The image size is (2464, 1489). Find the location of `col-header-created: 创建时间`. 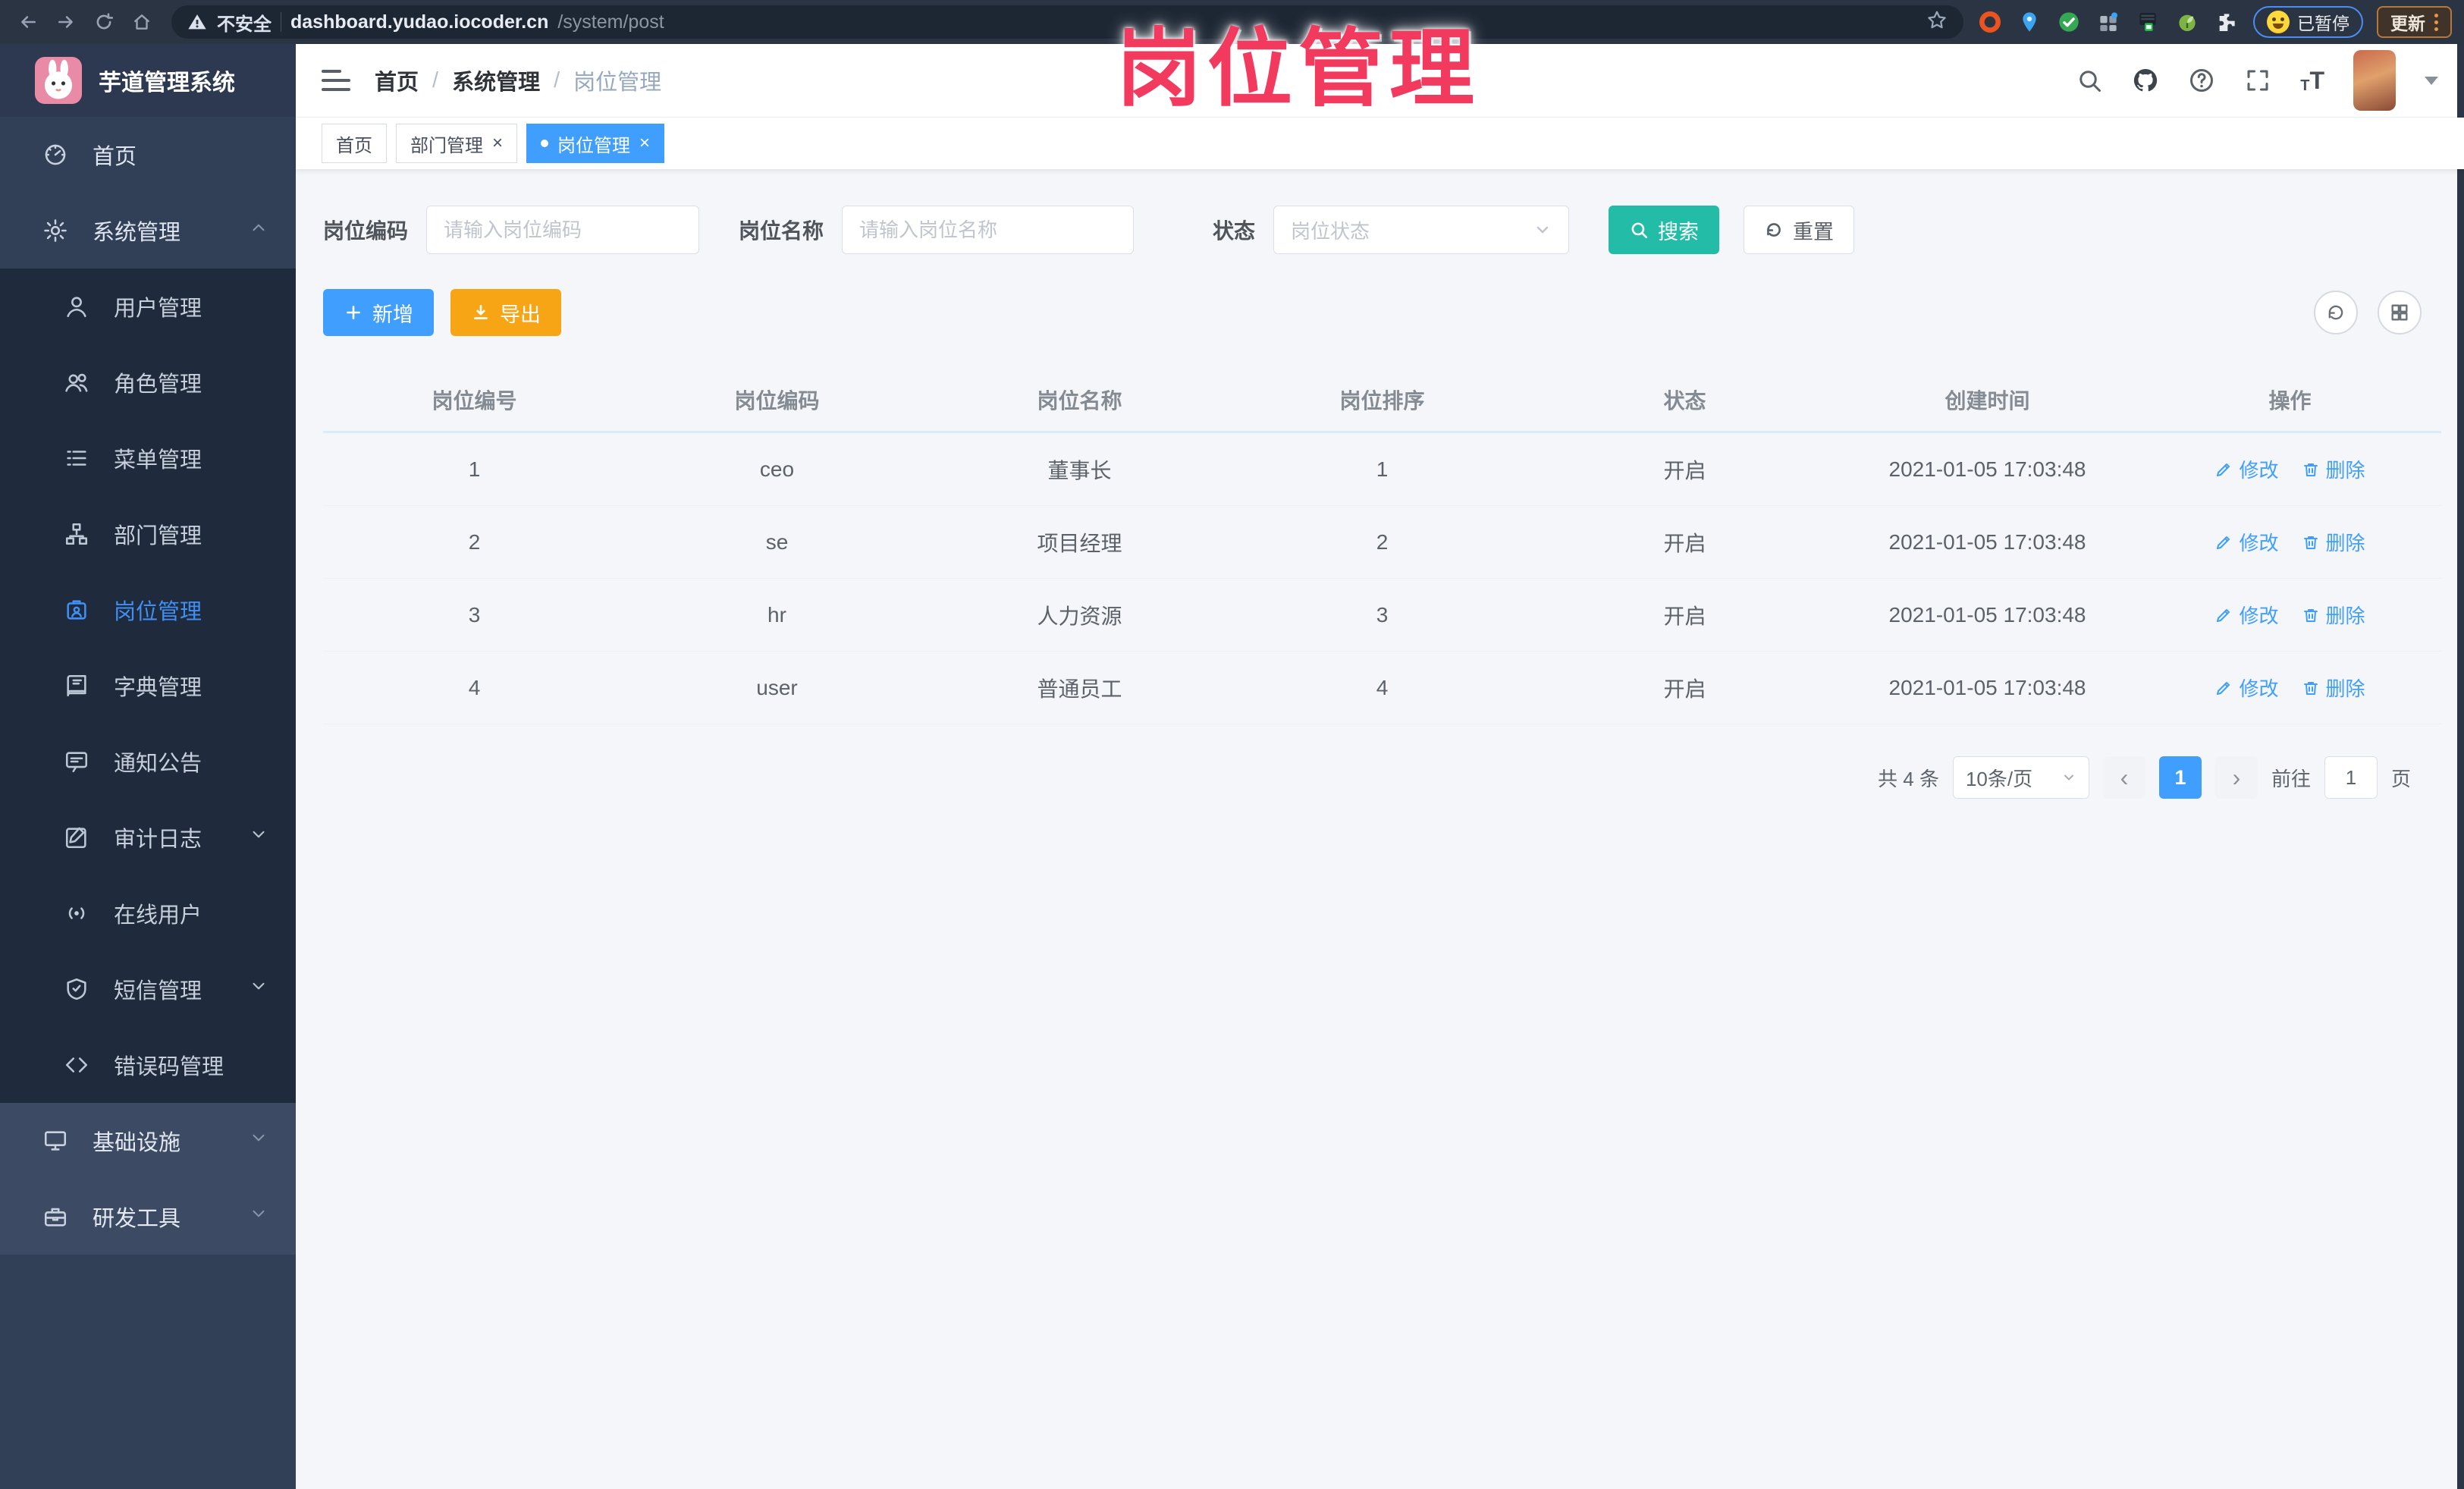

col-header-created: 创建时间 is located at coordinates (1988, 400).